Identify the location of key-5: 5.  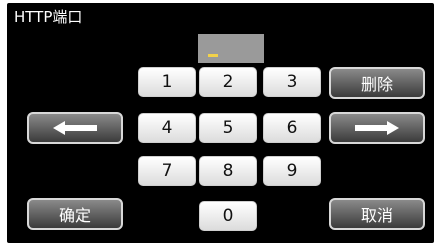
(228, 128).